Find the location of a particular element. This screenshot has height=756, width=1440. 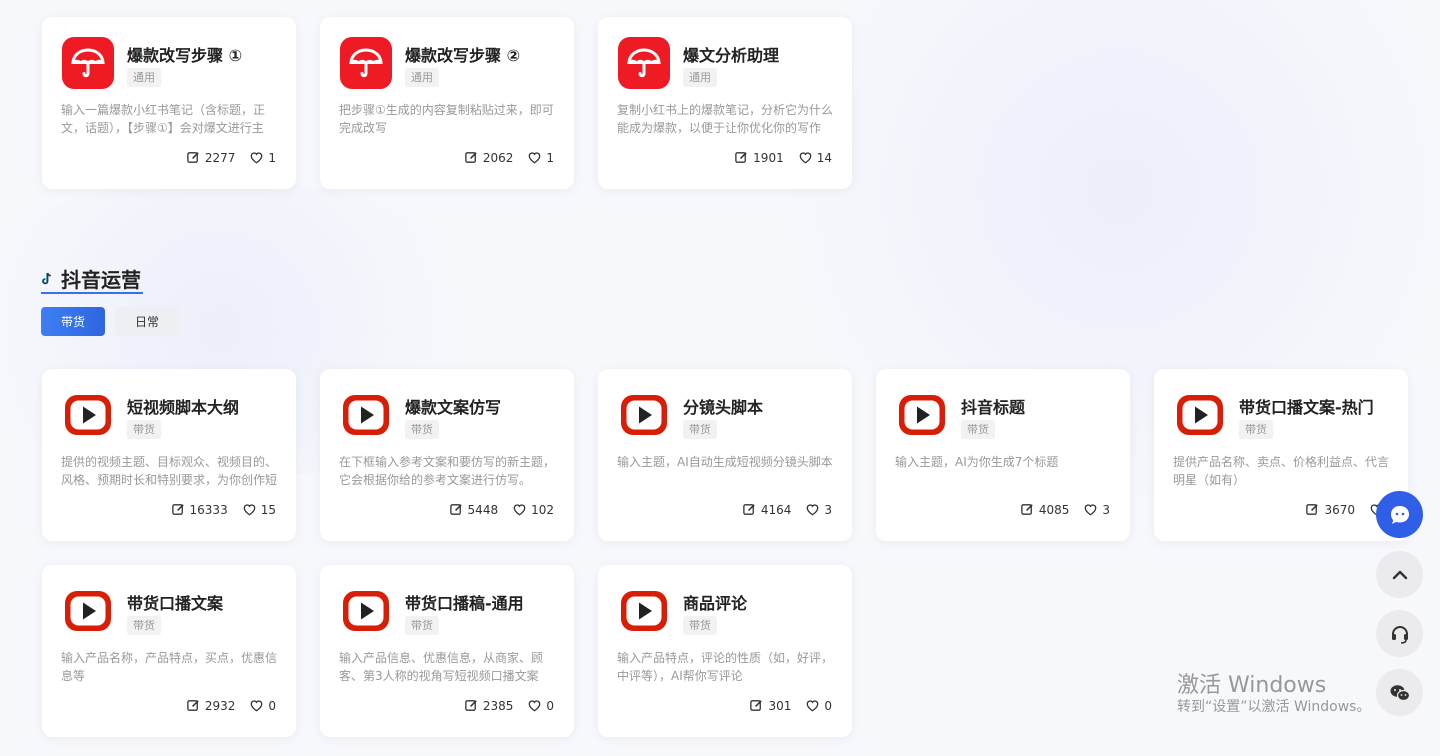

section-header: 抖音运营 is located at coordinates (91, 278).